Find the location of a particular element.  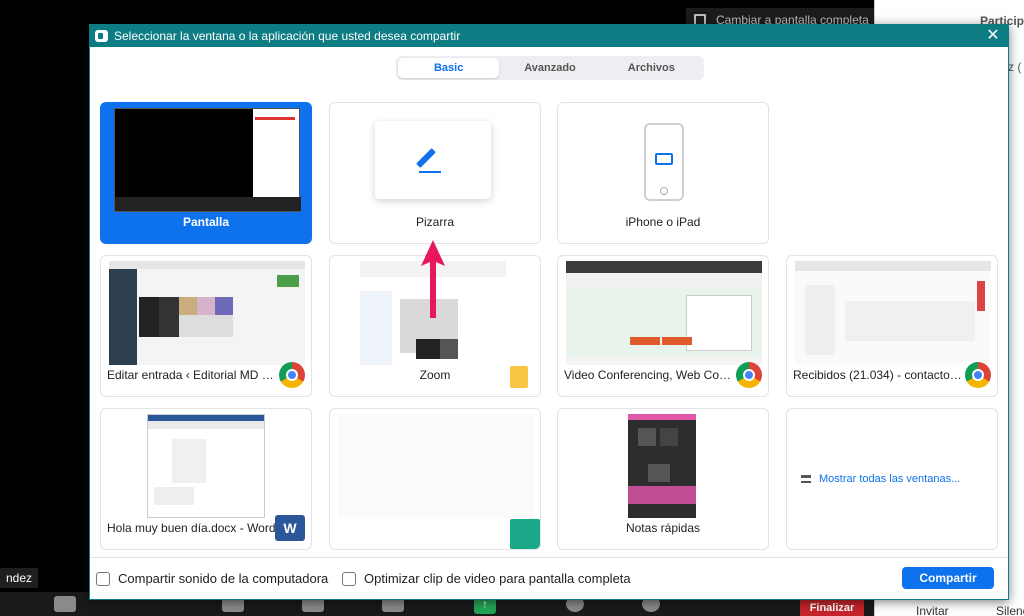

invite-button: Invitar is located at coordinates (932, 610).